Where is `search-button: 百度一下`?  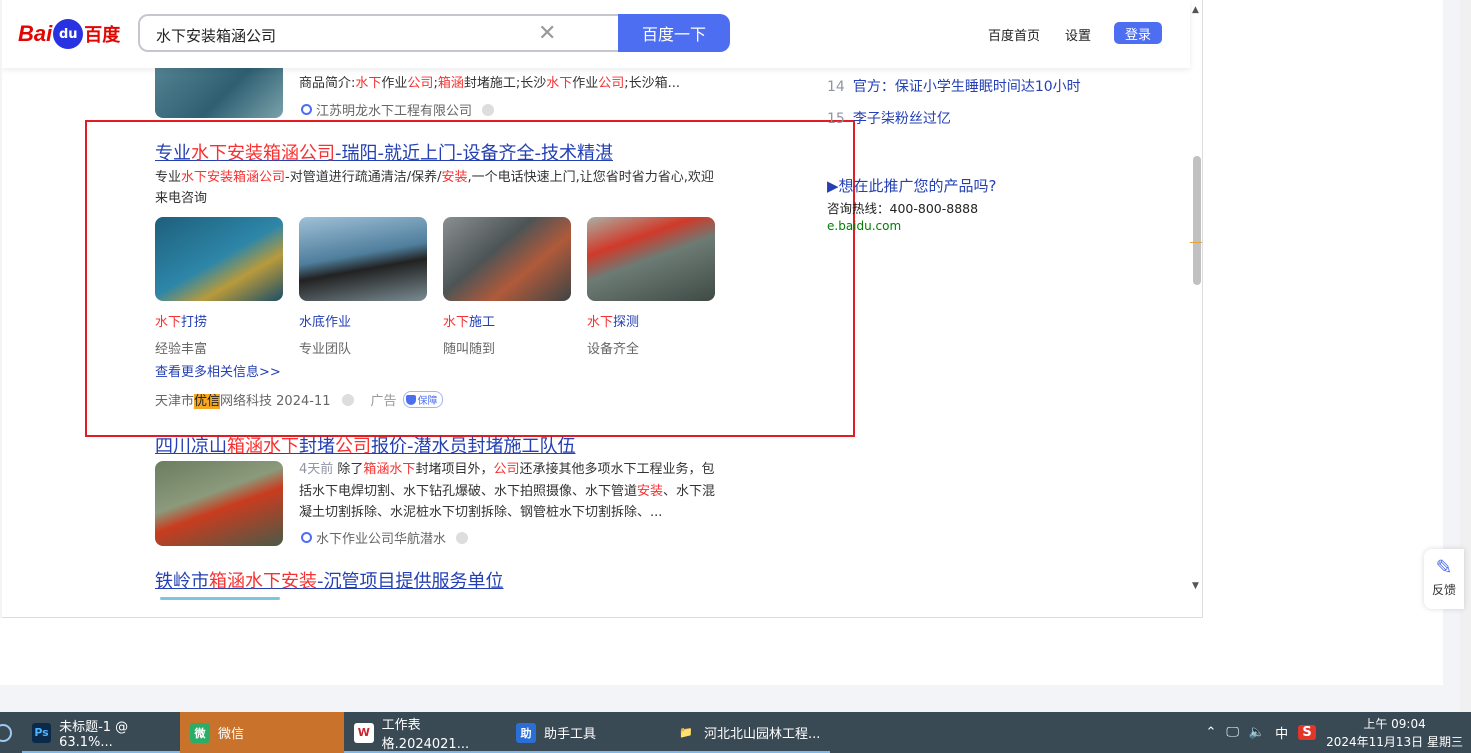
search-button: 百度一下 is located at coordinates (674, 33).